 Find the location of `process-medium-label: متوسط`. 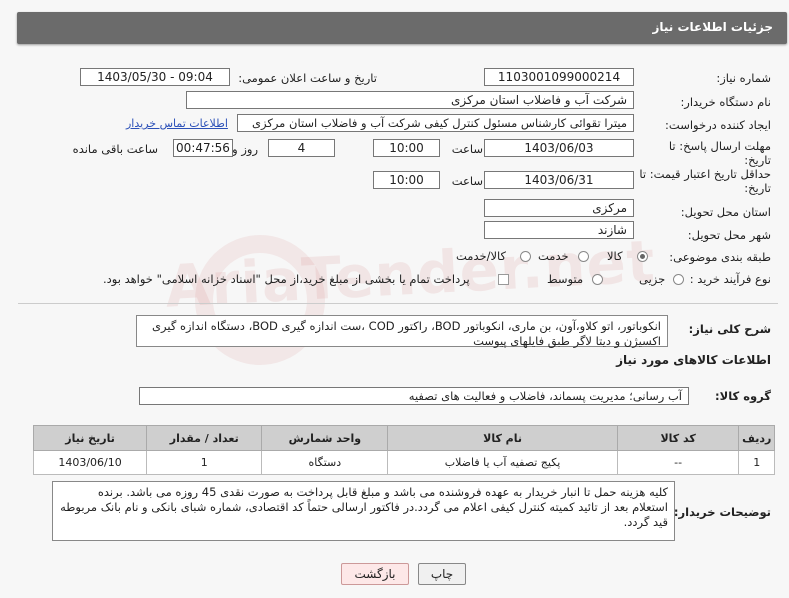

process-medium-label: متوسط is located at coordinates (565, 279).